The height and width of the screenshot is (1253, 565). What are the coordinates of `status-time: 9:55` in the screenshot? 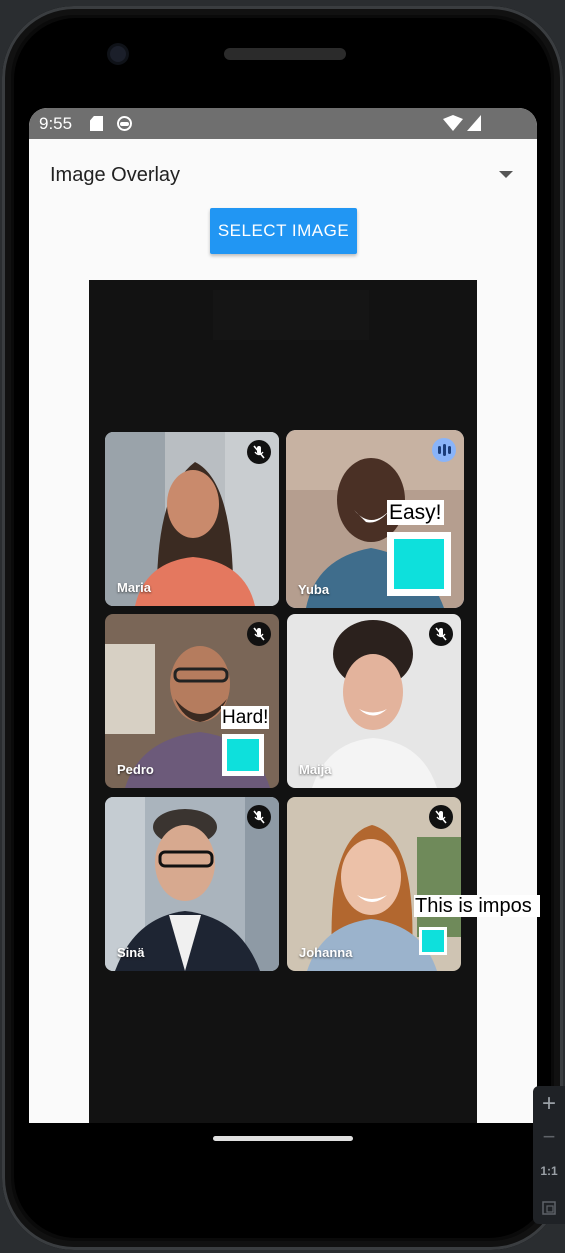 It's located at (56, 123).